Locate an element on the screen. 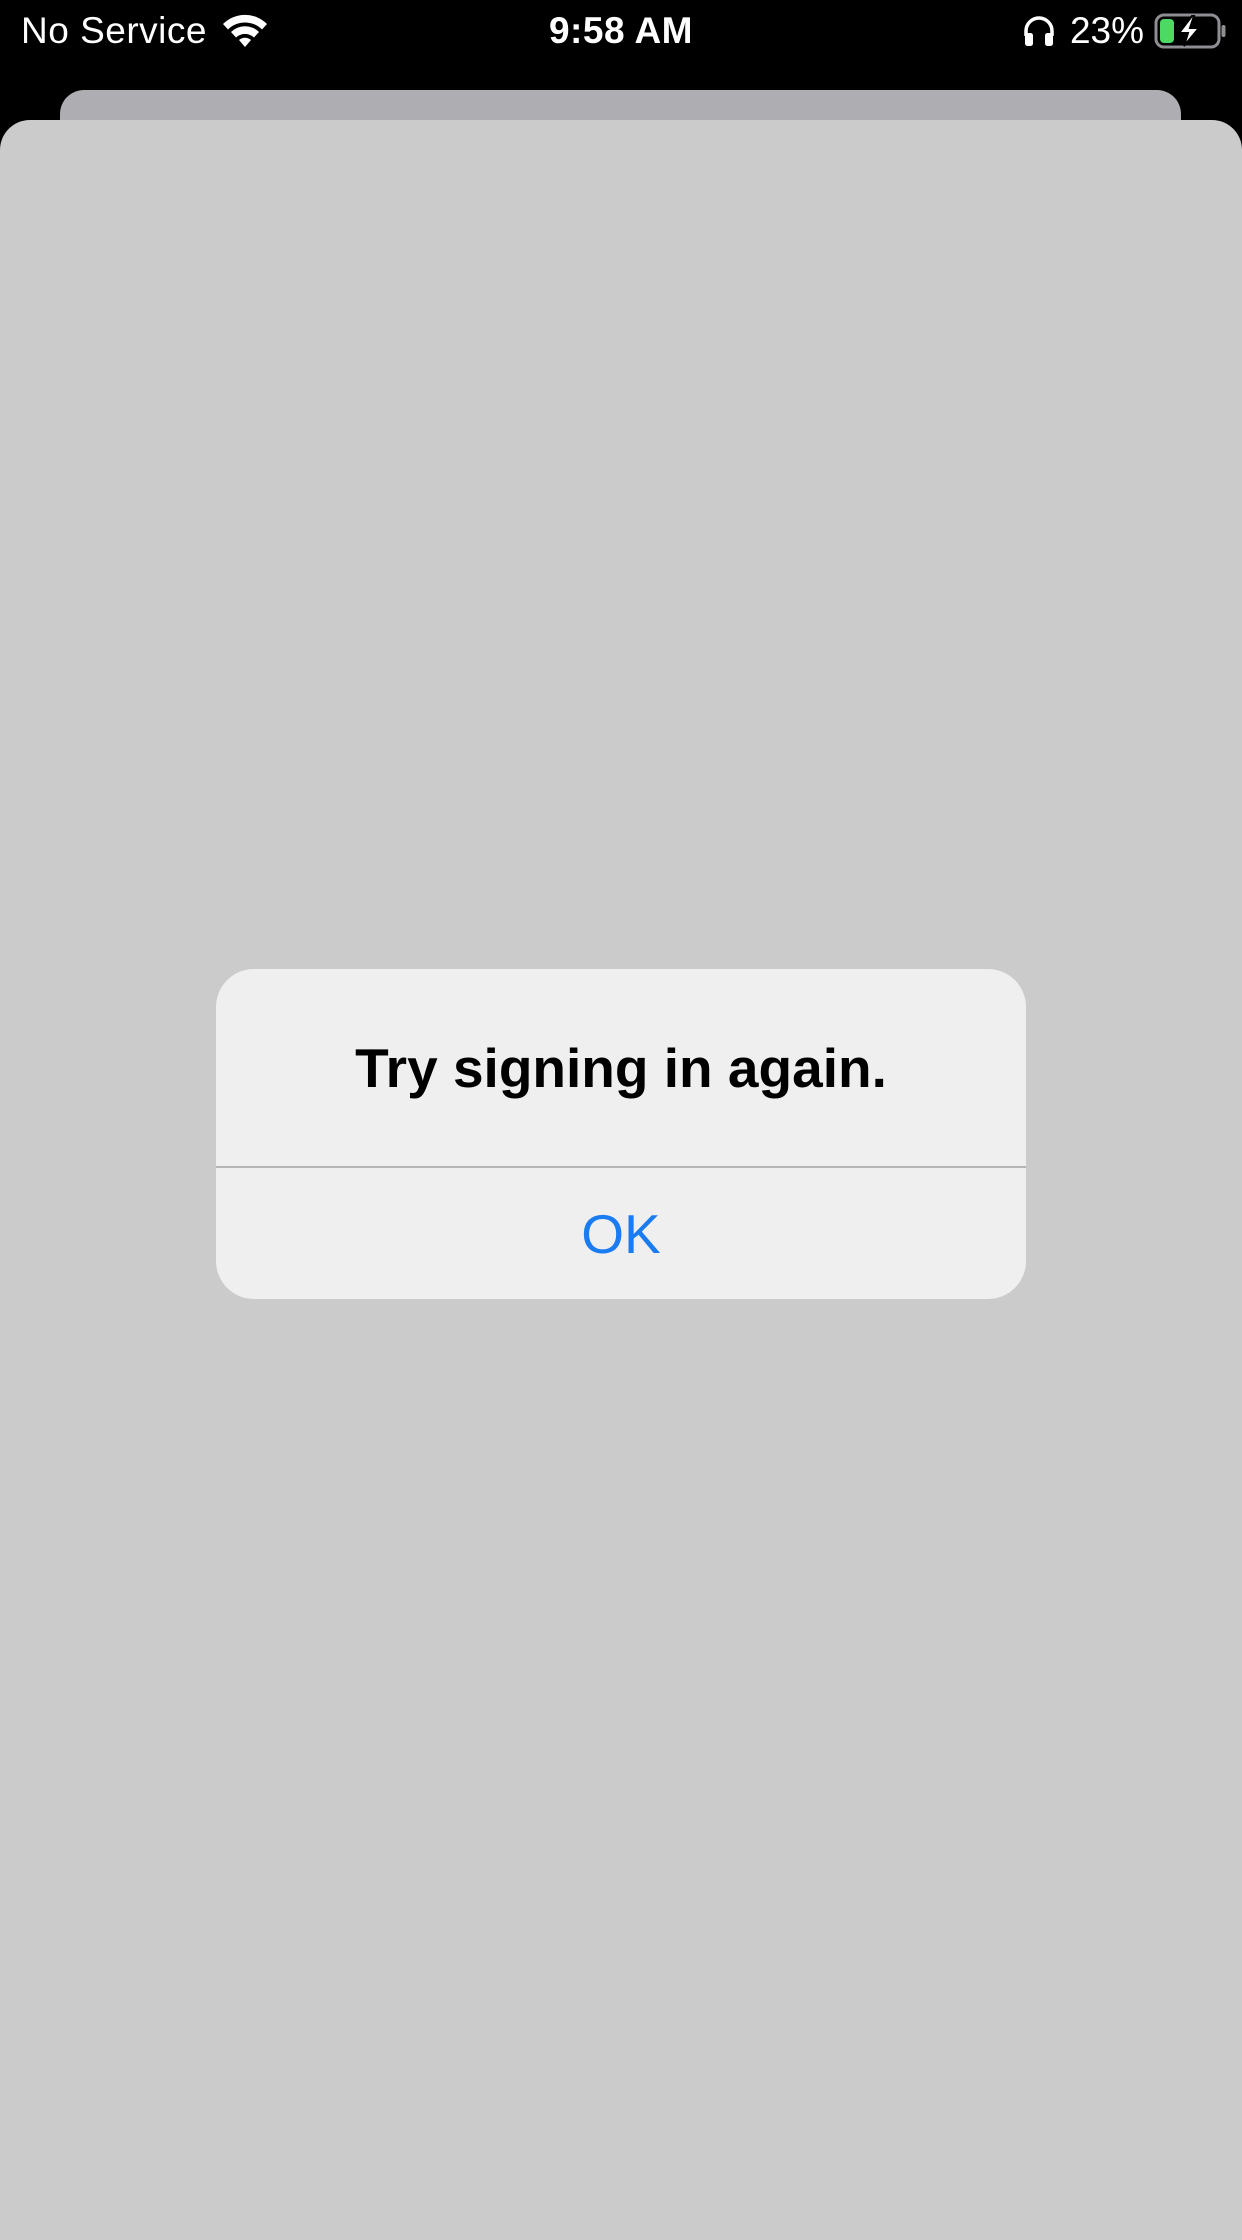 Image resolution: width=1242 pixels, height=2240 pixels. status-bar: No Service 9:58 AM 23% is located at coordinates (621, 31).